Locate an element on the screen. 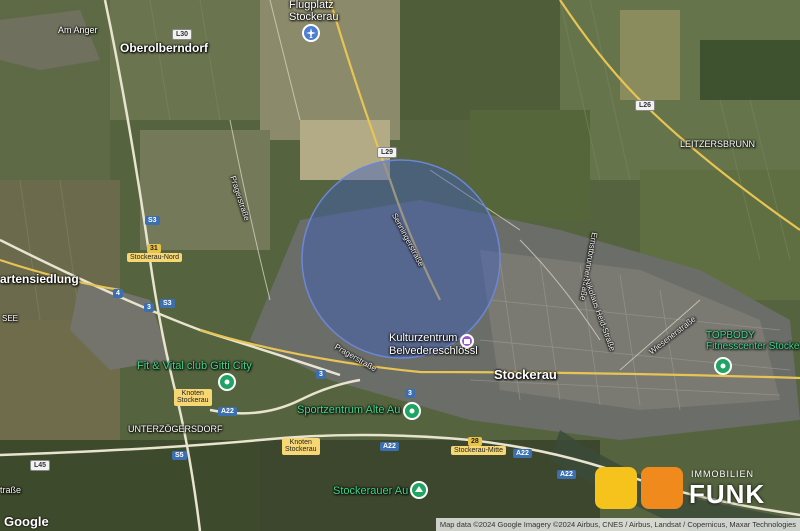 This screenshot has height=531, width=800. see-label: SEE is located at coordinates (10, 318).